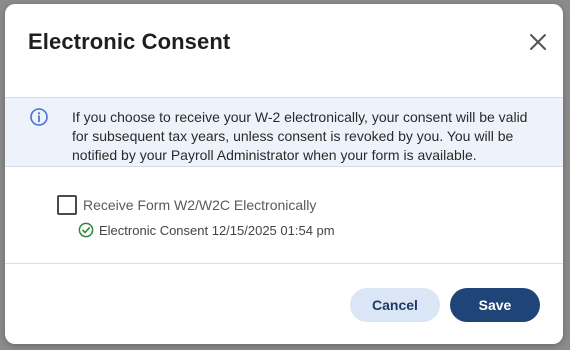  I want to click on info-icon, so click(39, 117).